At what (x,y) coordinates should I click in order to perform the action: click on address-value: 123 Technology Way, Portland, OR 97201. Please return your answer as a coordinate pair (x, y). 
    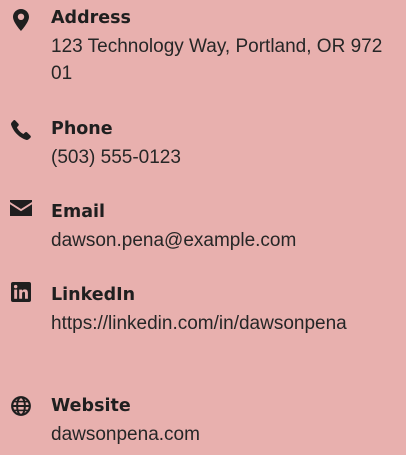
    Looking at the image, I should click on (217, 60).